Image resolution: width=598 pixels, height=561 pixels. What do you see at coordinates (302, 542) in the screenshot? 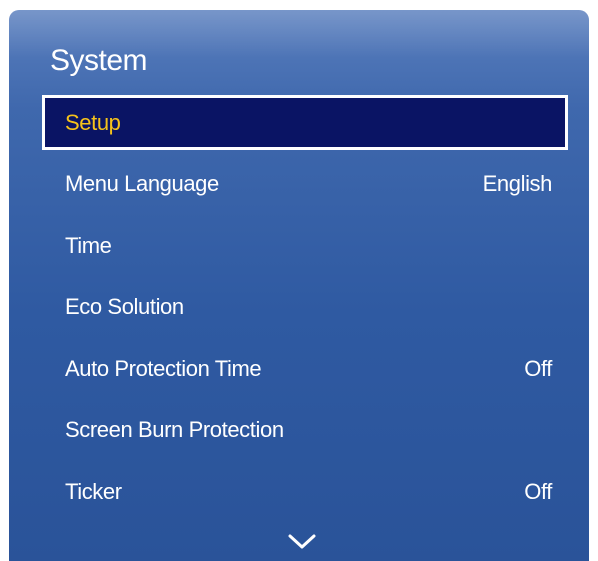
I see `chevron-down-icon` at bounding box center [302, 542].